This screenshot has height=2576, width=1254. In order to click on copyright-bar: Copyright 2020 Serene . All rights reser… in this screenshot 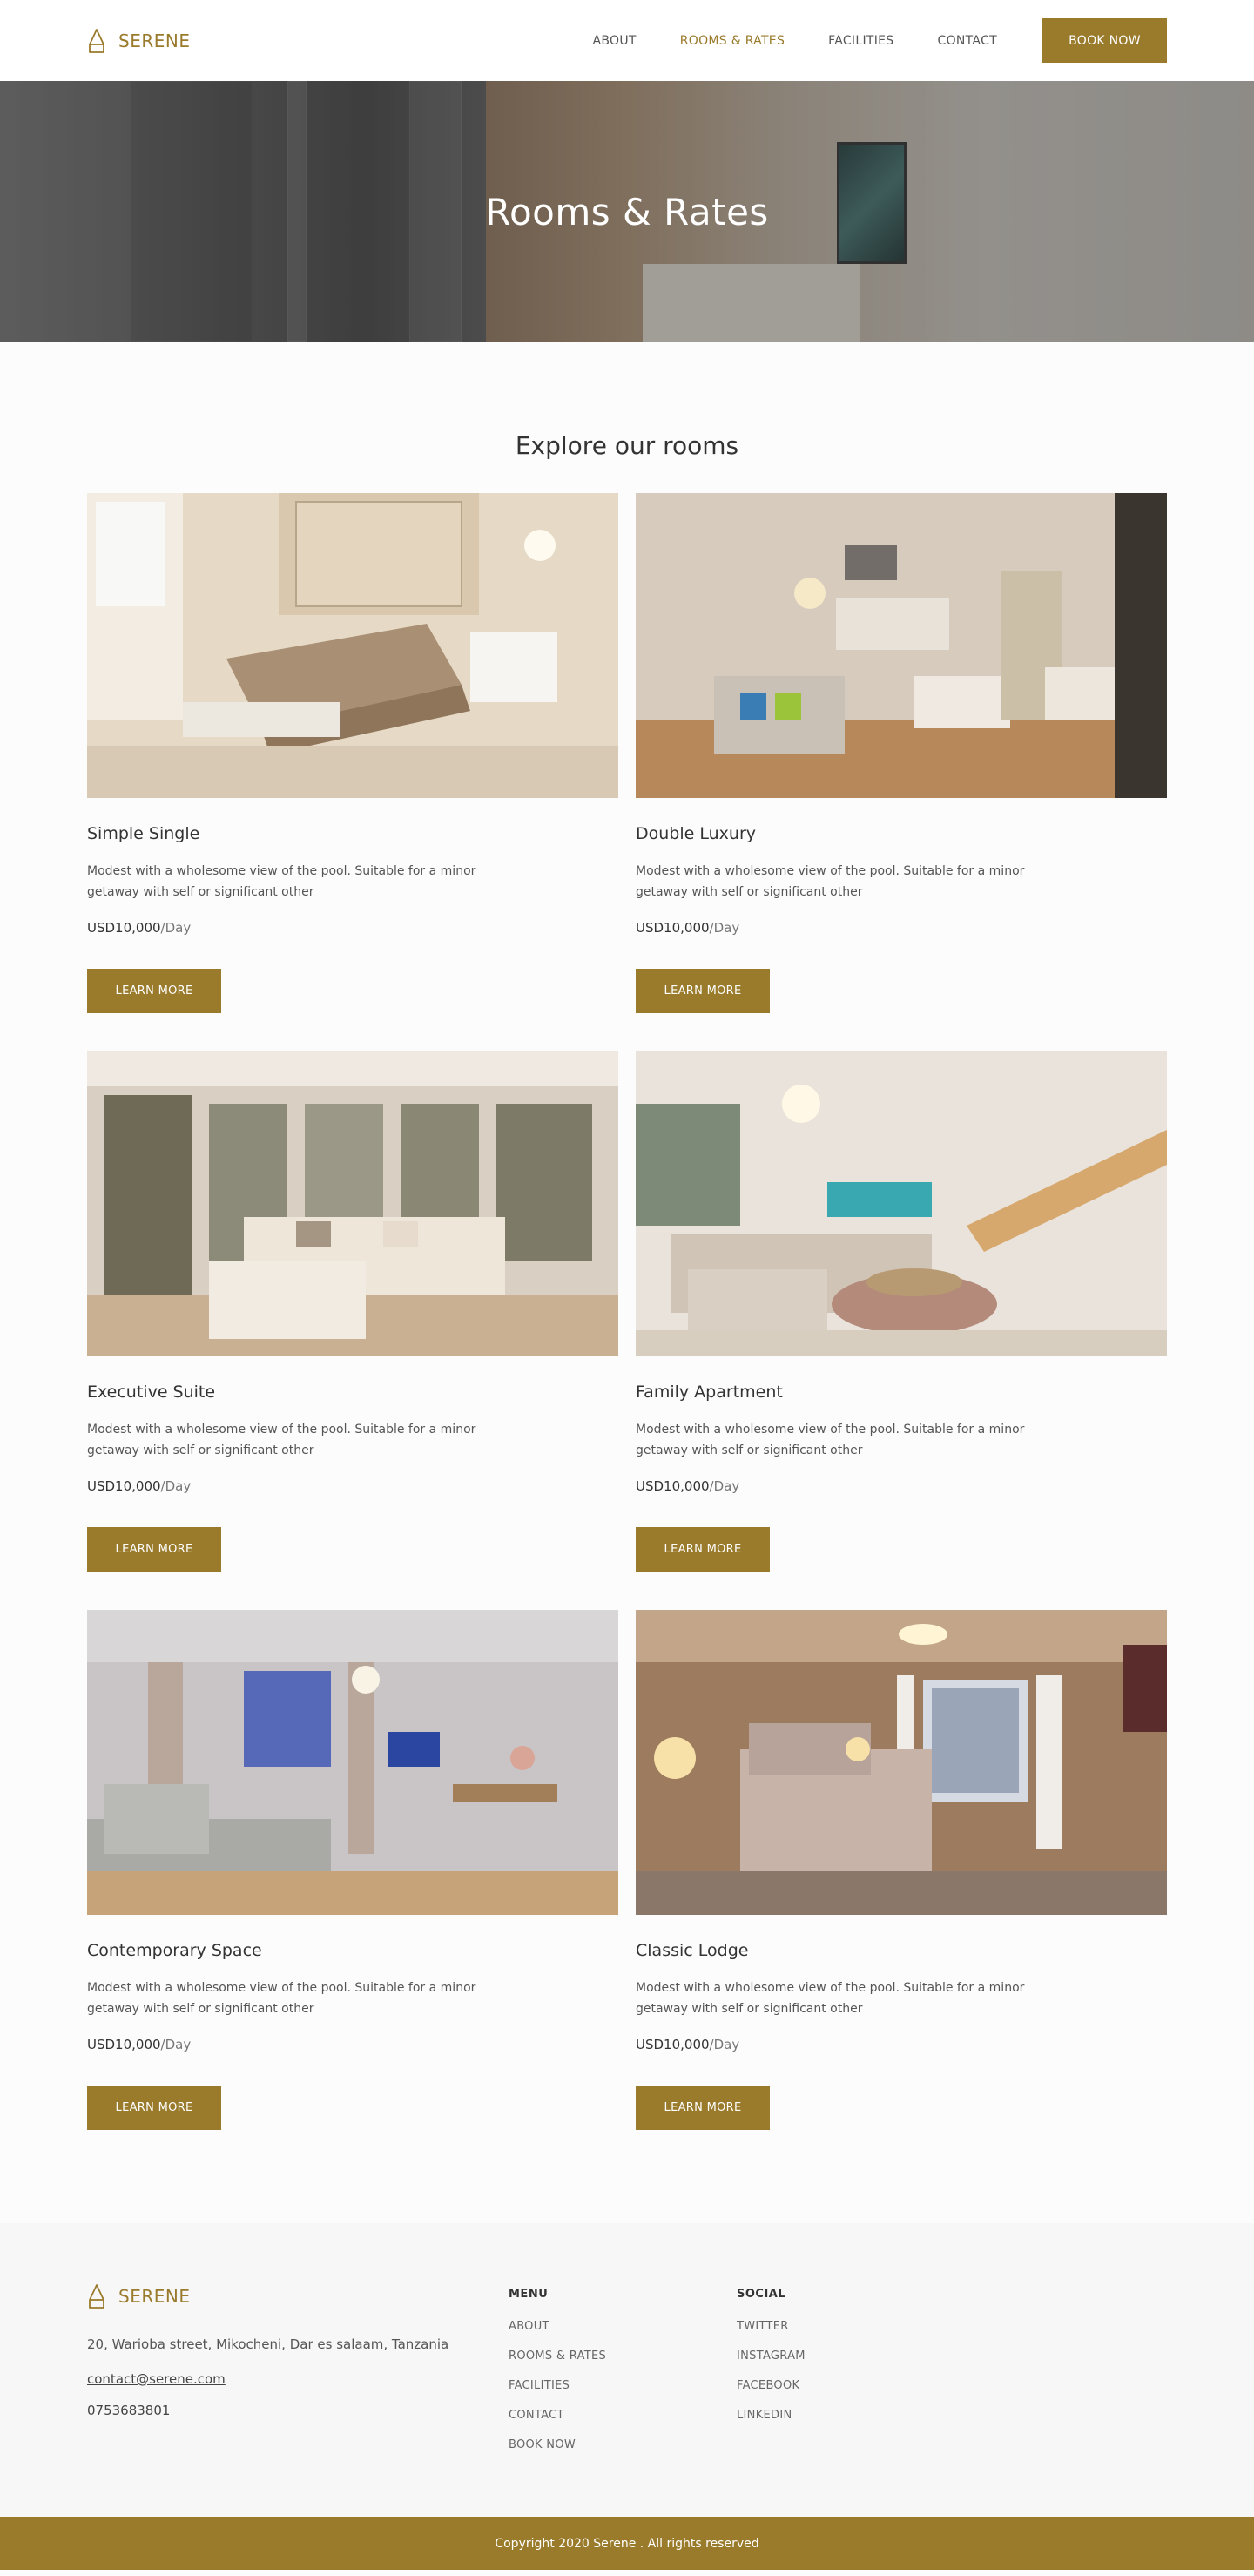, I will do `click(627, 2543)`.